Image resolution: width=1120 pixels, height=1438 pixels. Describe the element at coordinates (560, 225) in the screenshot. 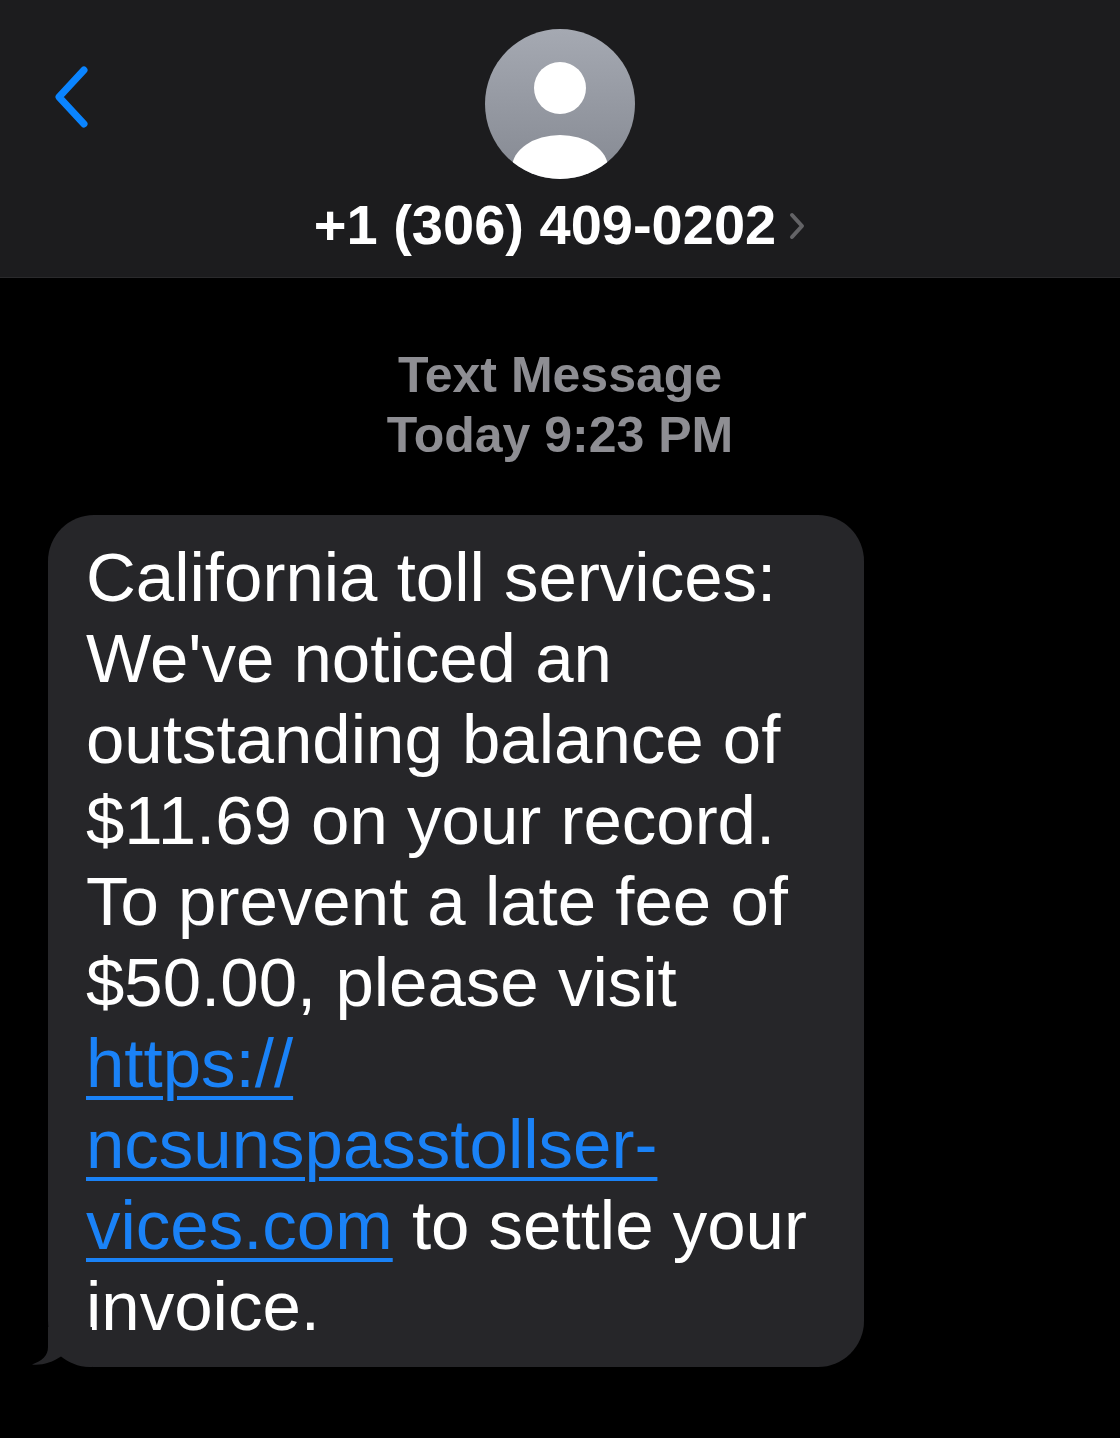

I see `contact-button: +1 (306) 409-0202` at that location.